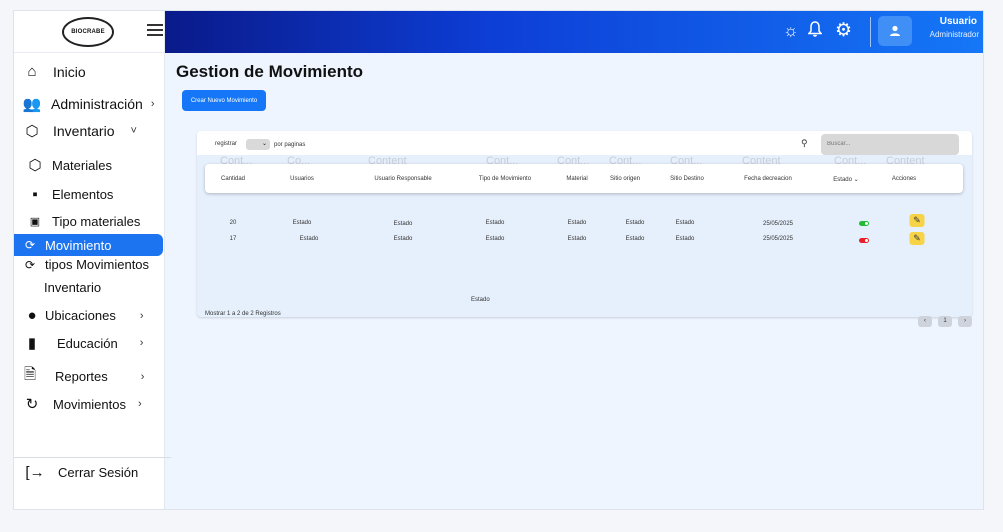 The width and height of the screenshot is (1003, 532). I want to click on sidebar-item-movimiento: ⟳ Movimiento, so click(88, 245).